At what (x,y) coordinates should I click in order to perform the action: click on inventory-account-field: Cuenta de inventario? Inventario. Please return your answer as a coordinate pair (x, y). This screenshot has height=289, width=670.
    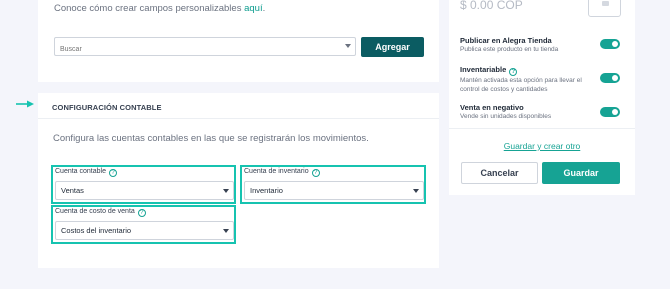
    Looking at the image, I should click on (333, 184).